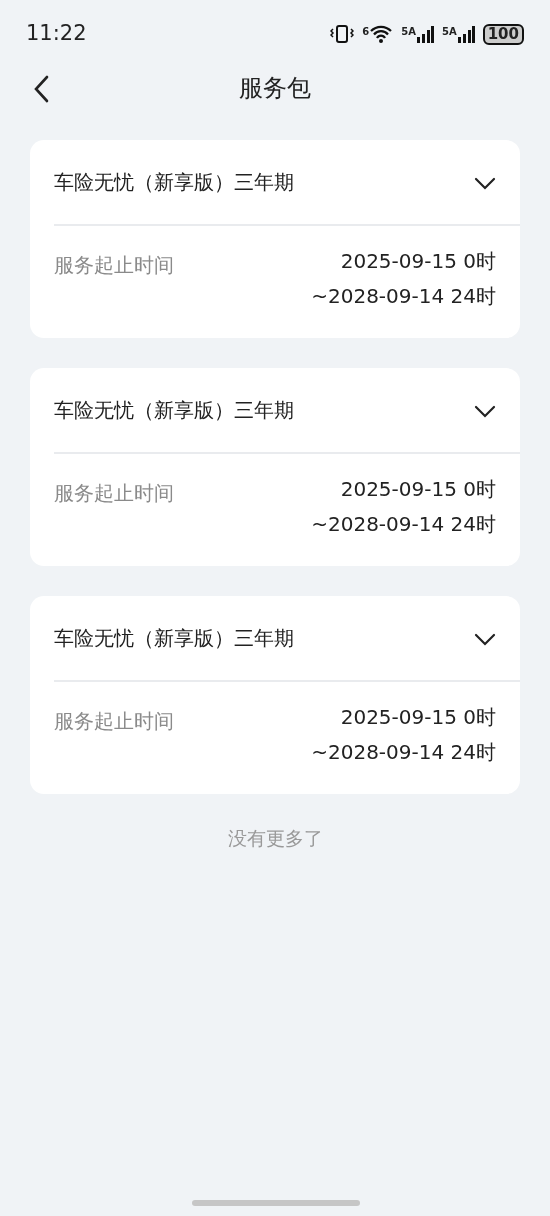 The height and width of the screenshot is (1216, 550). What do you see at coordinates (275, 838) in the screenshot?
I see `end-of-list-note: 没有更多了` at bounding box center [275, 838].